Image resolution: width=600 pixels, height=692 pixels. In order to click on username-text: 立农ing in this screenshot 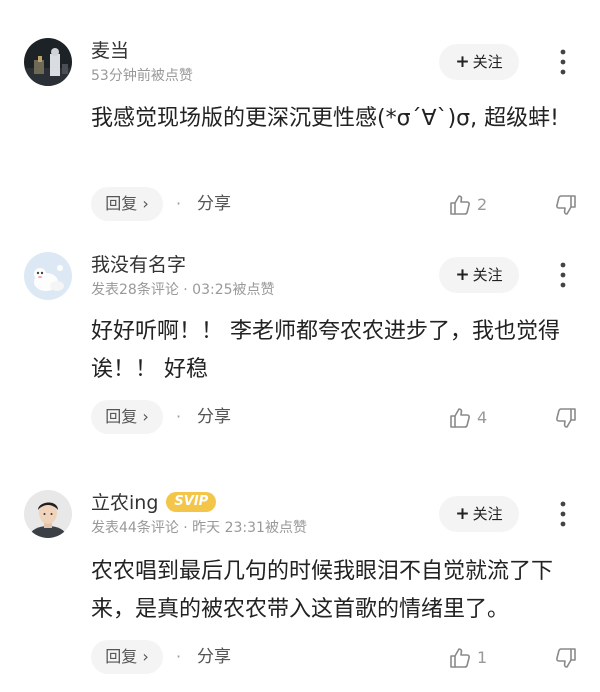, I will do `click(125, 503)`.